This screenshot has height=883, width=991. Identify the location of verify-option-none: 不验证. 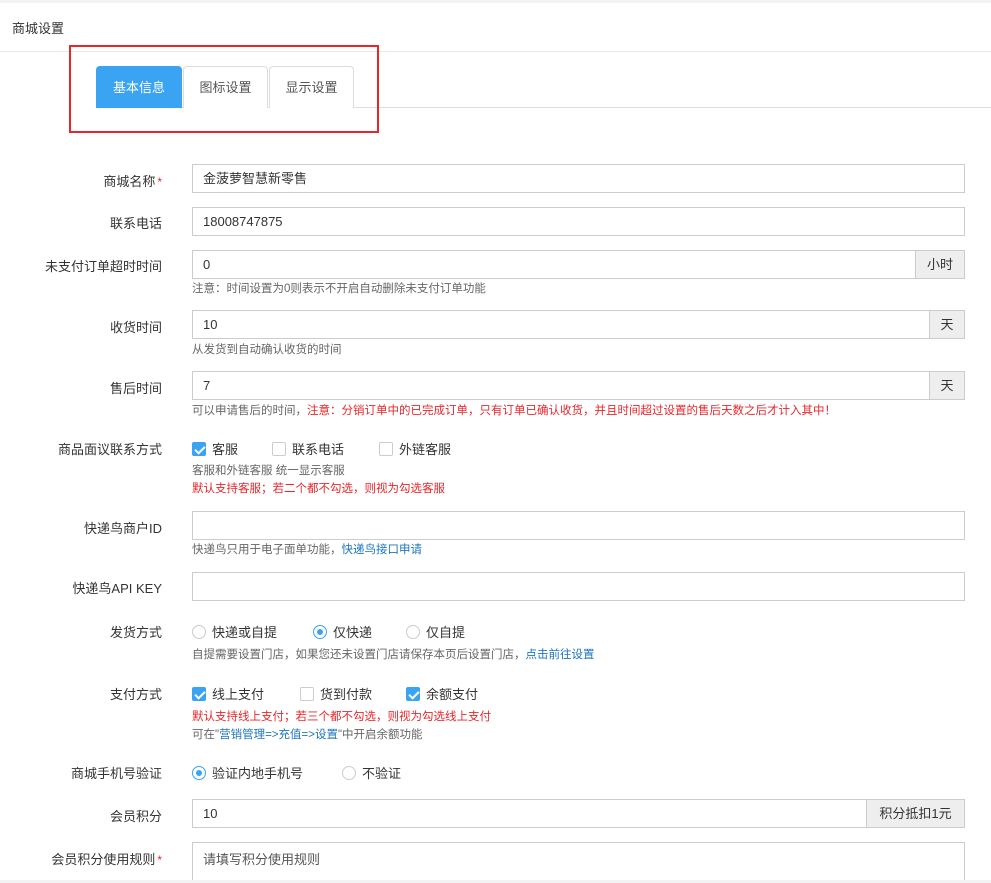
(371, 772).